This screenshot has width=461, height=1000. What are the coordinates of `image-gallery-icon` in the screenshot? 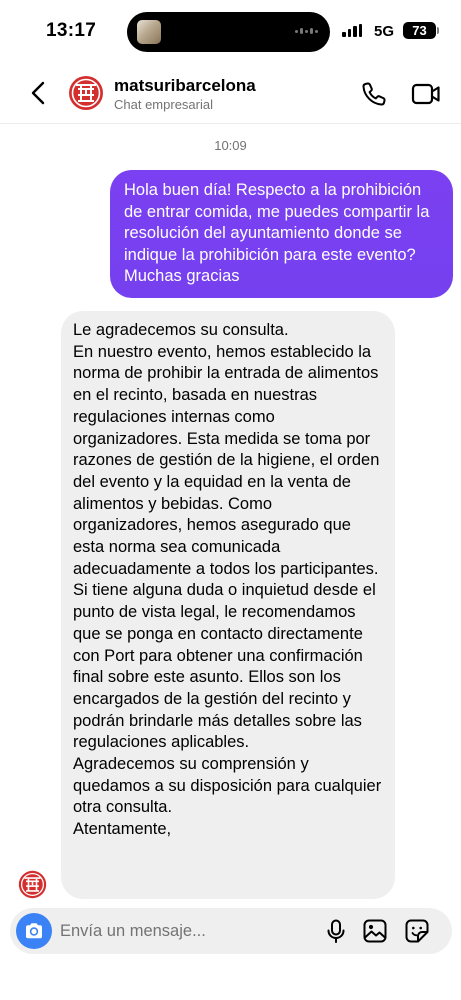 It's located at (375, 931).